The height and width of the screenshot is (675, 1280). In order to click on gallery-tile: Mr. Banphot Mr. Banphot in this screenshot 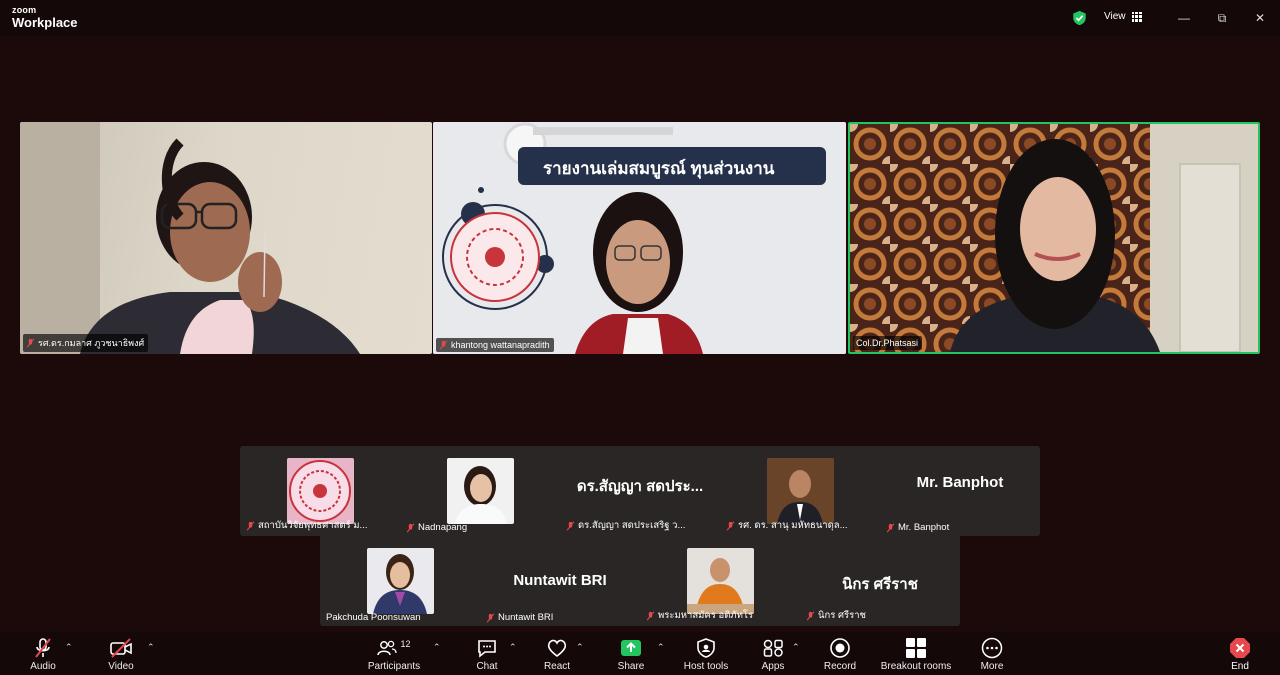, I will do `click(960, 491)`.